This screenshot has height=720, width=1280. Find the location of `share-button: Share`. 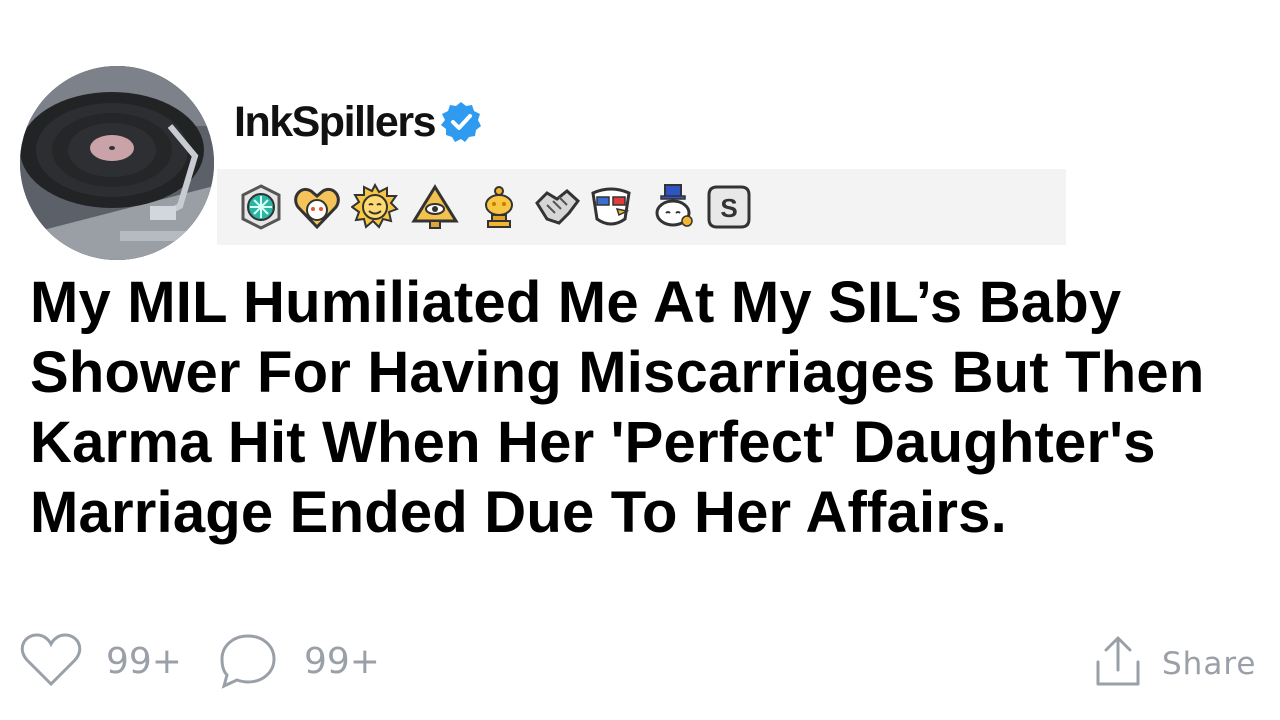

share-button: Share is located at coordinates (1209, 664).